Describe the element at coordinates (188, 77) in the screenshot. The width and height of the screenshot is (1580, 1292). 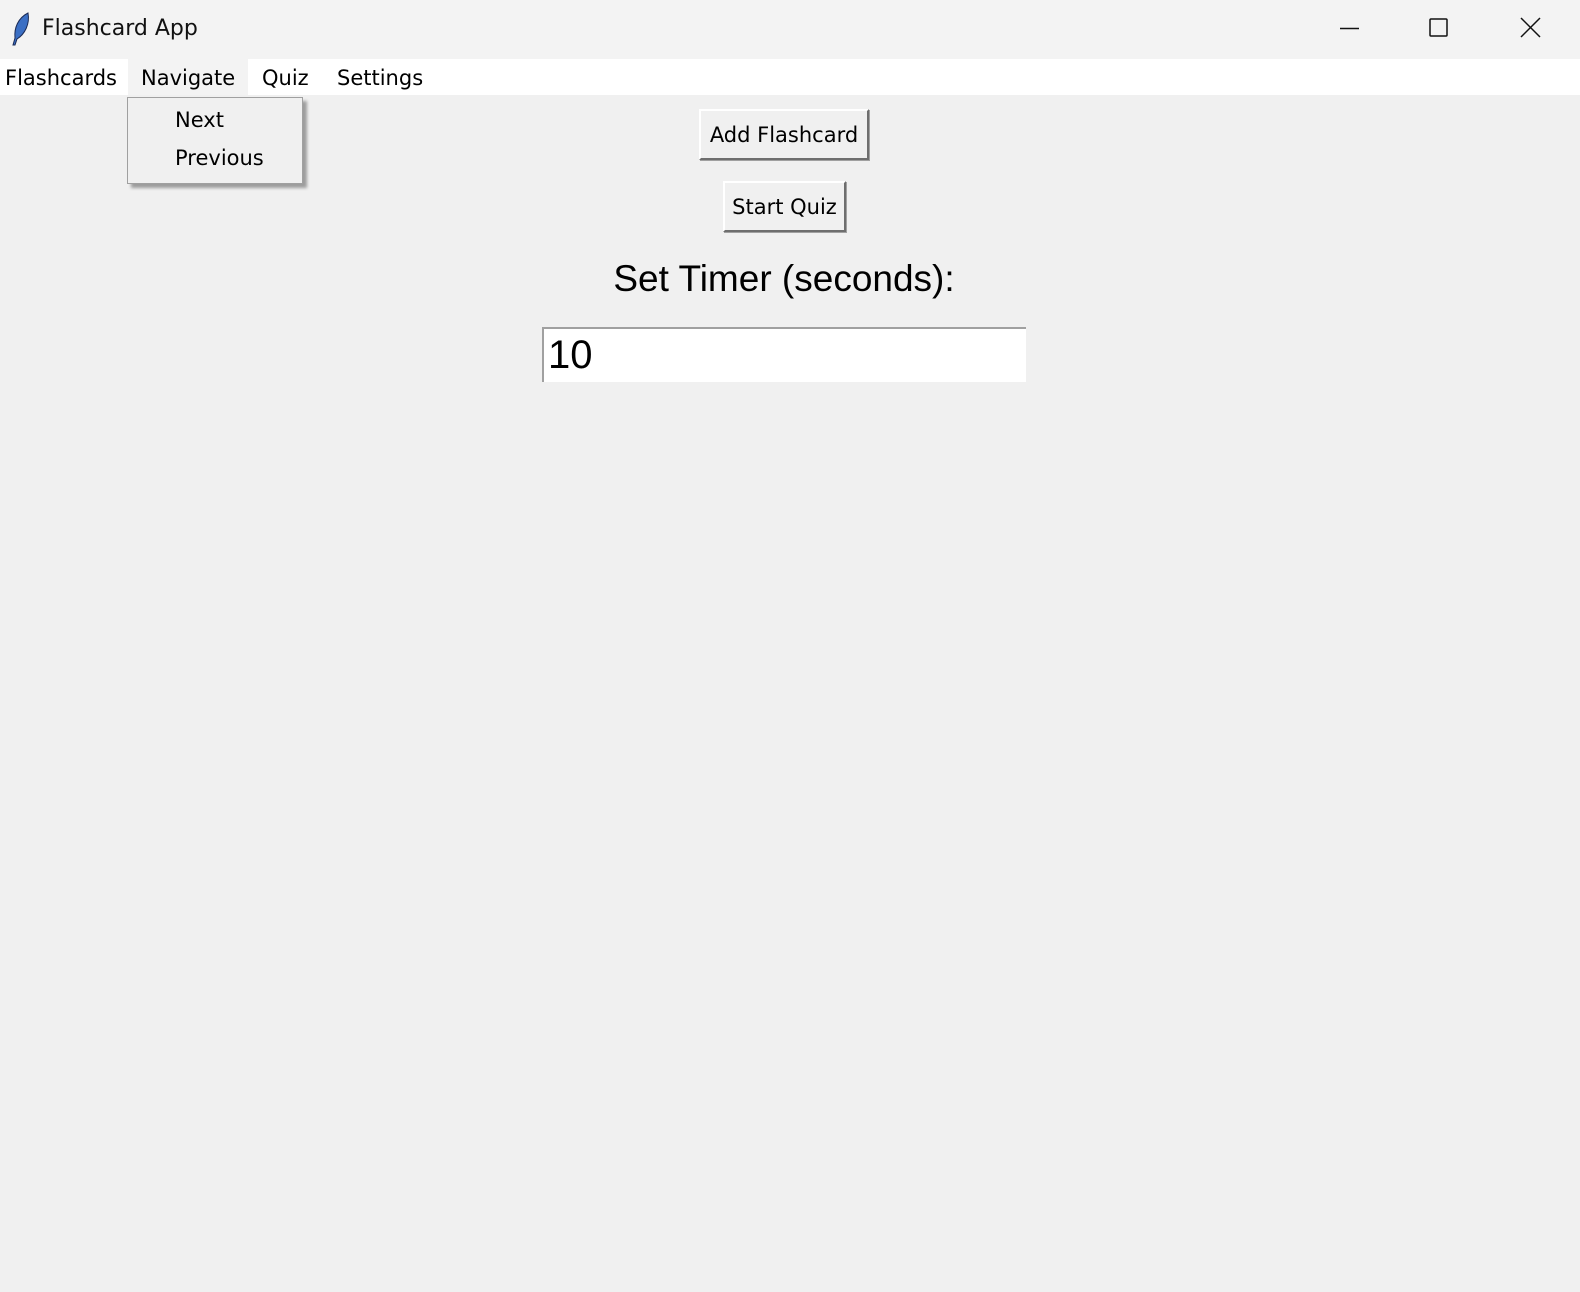
I see `menu-navigate: Navigate` at that location.